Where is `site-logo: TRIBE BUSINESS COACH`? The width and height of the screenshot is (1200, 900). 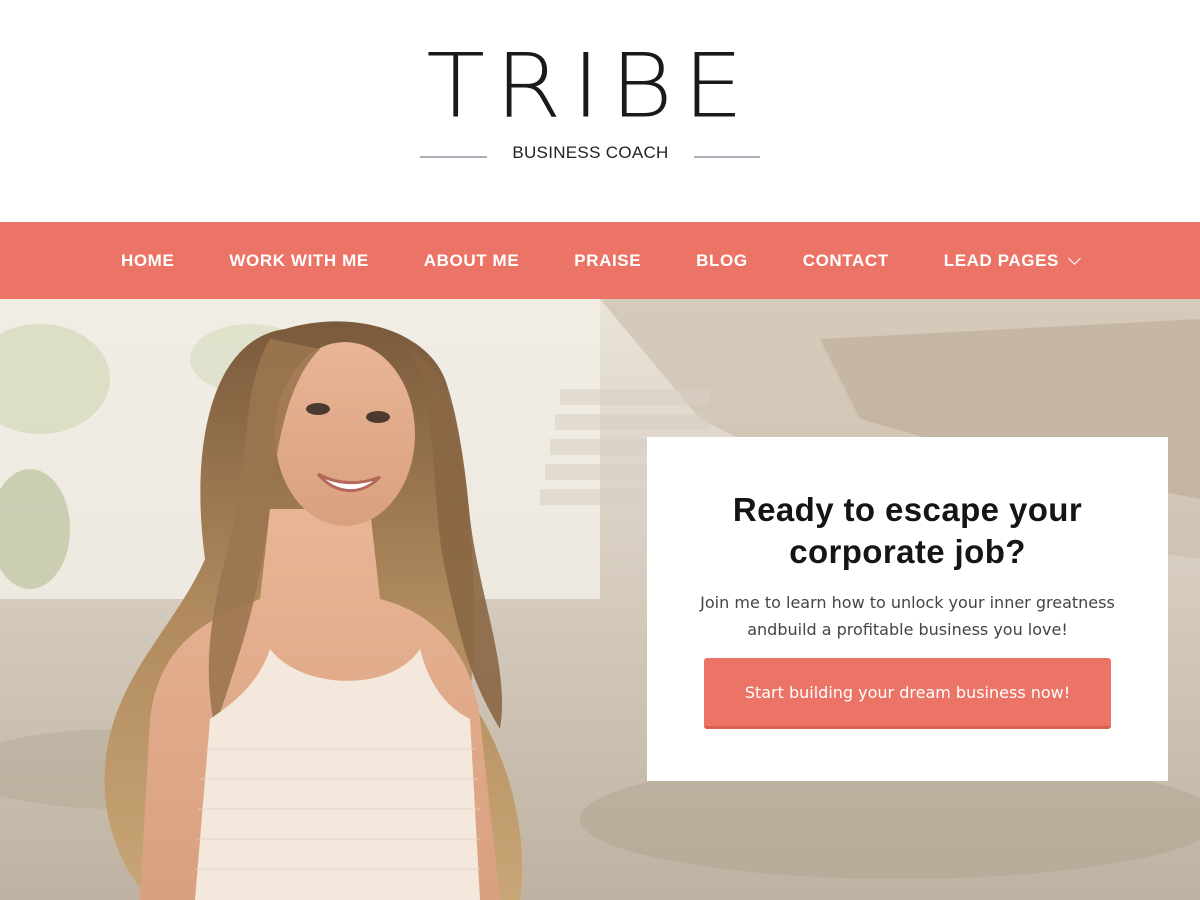 site-logo: TRIBE BUSINESS COACH is located at coordinates (590, 105).